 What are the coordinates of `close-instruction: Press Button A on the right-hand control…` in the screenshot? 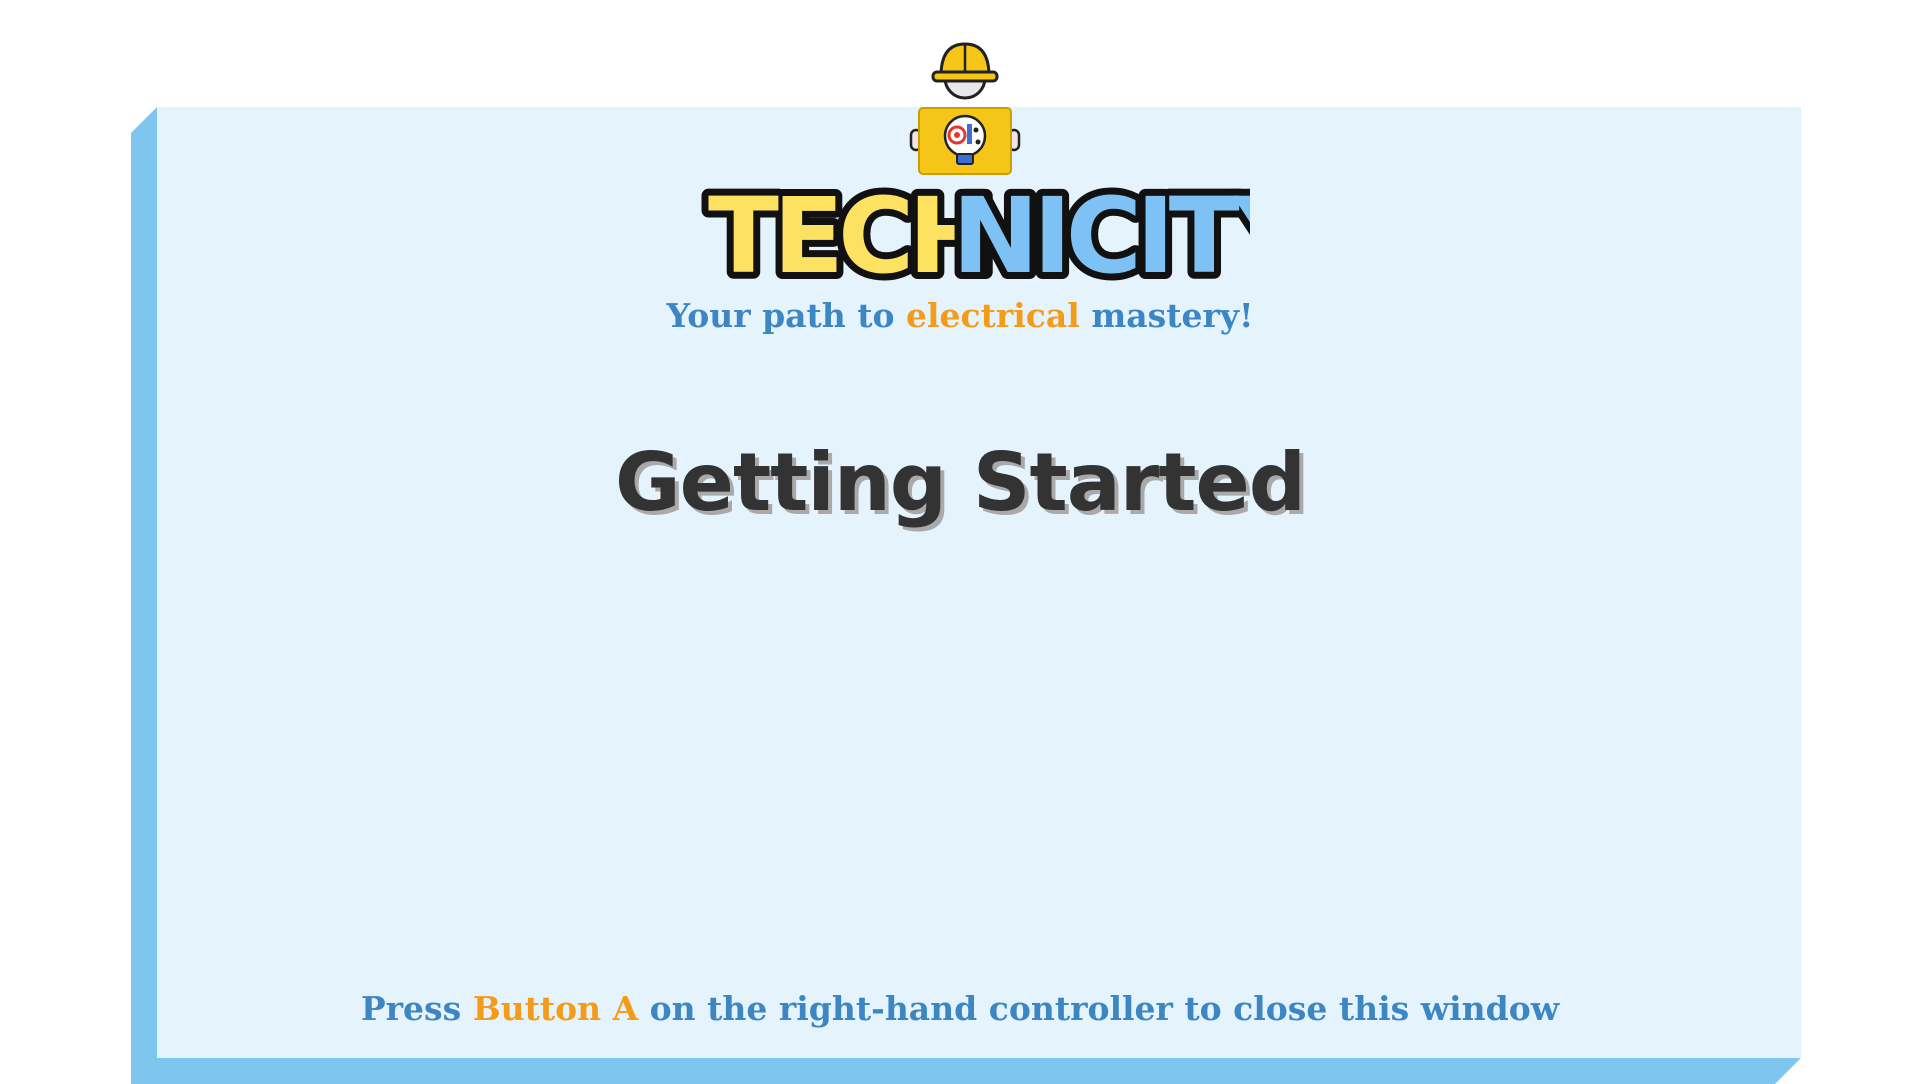 It's located at (960, 1008).